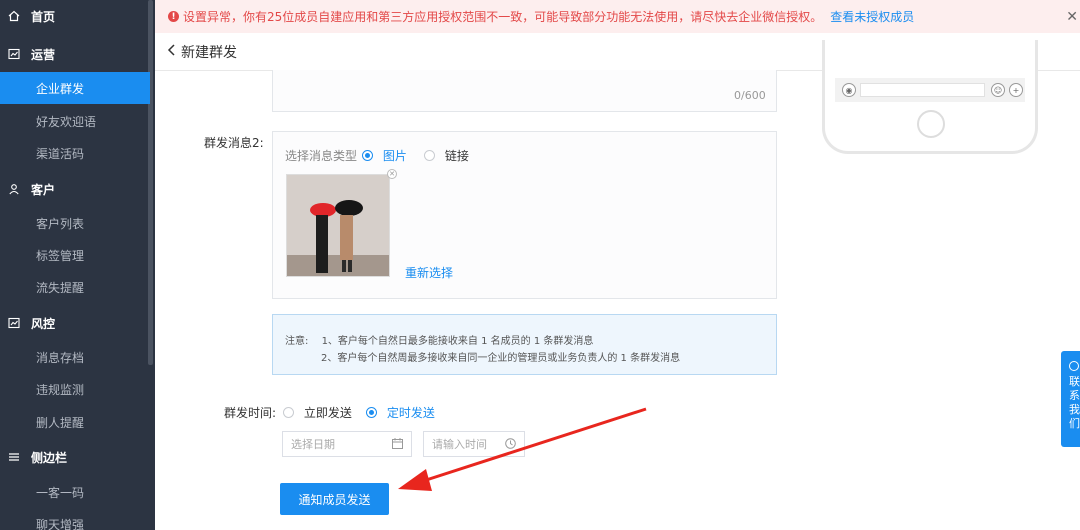 The image size is (1080, 530). Describe the element at coordinates (321, 156) in the screenshot. I see `message-type-label: 选择消息类型` at that location.